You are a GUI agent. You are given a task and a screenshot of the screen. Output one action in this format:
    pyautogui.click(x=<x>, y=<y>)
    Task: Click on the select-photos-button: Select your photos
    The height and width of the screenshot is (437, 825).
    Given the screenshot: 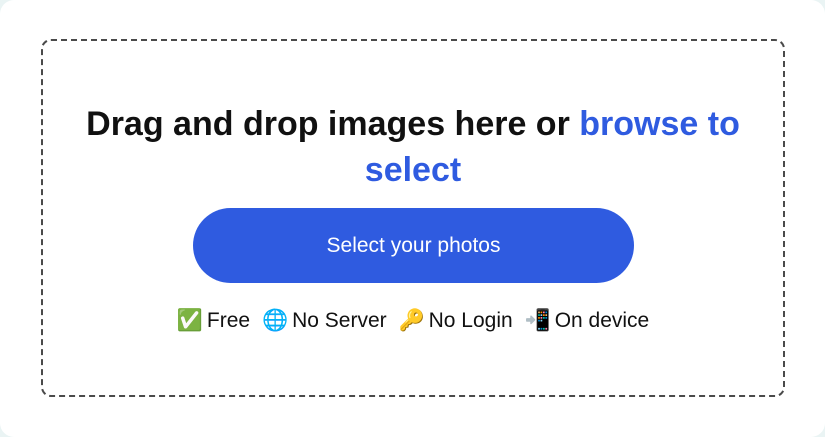 What is the action you would take?
    pyautogui.click(x=413, y=245)
    